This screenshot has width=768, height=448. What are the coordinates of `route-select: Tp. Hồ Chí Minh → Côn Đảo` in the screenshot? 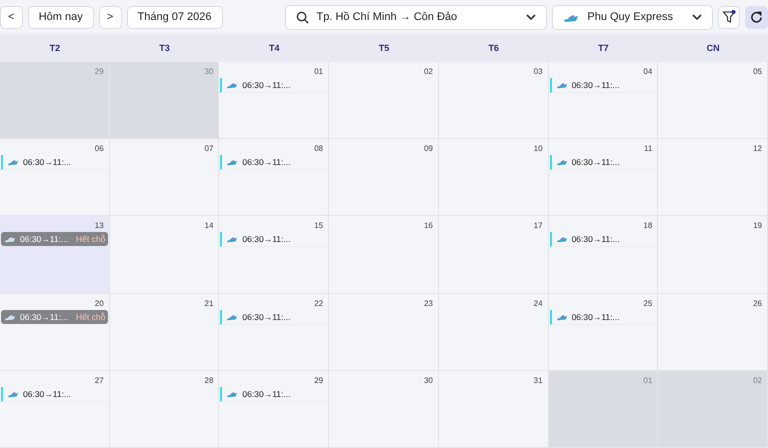 It's located at (416, 17).